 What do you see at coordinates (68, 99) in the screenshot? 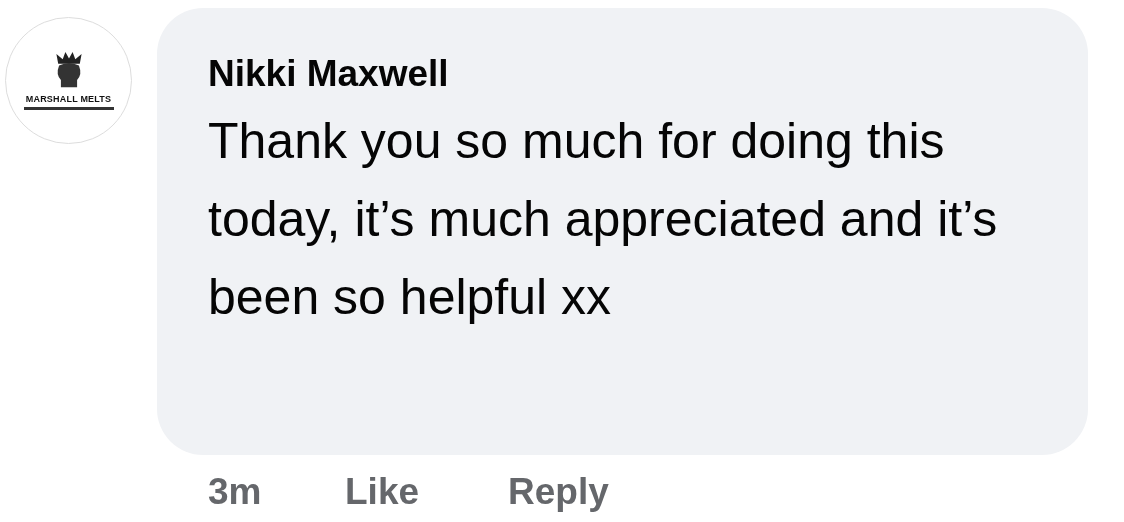
I see `logo-text: MARSHALL MELTS` at bounding box center [68, 99].